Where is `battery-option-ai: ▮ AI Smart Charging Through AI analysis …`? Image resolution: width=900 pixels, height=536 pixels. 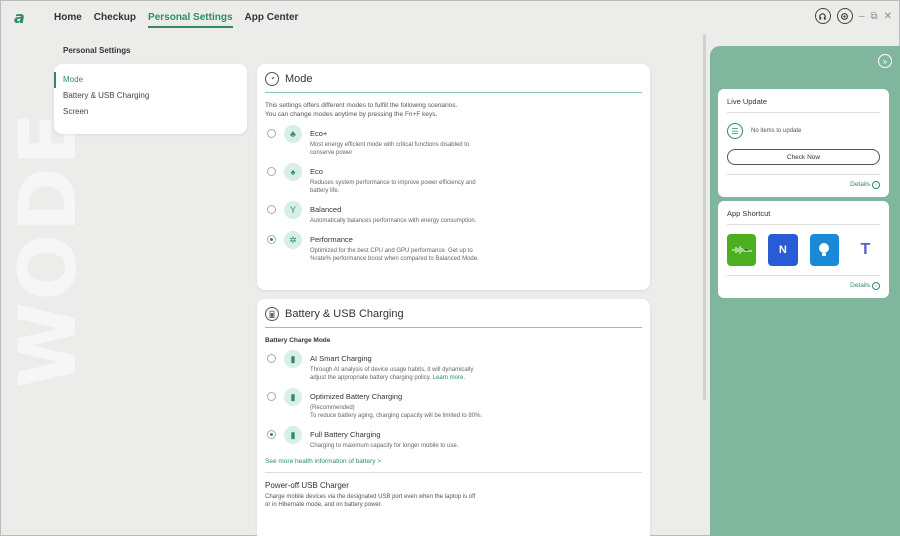
battery-option-ai: ▮ AI Smart Charging Through AI analysis … is located at coordinates (453, 366).